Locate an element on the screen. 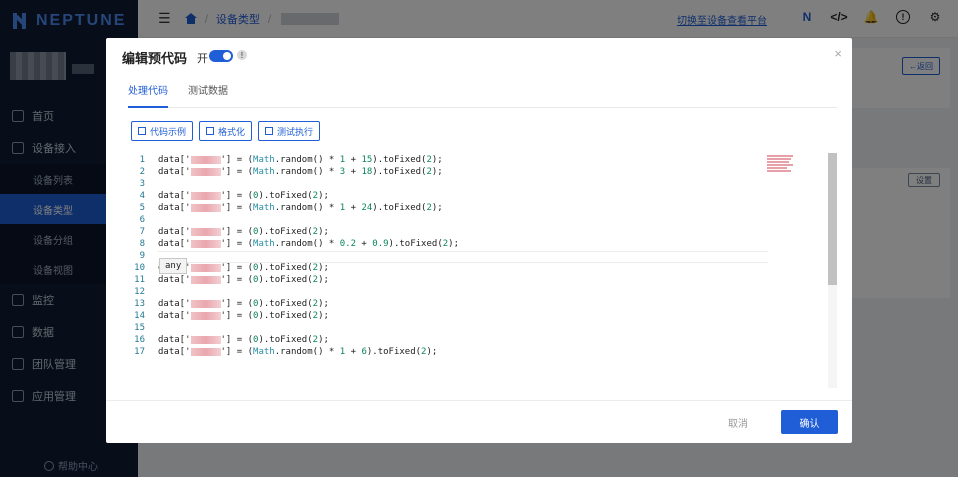  code-line: 11 data[' '] = (0).toFixed(2); is located at coordinates (230, 280).